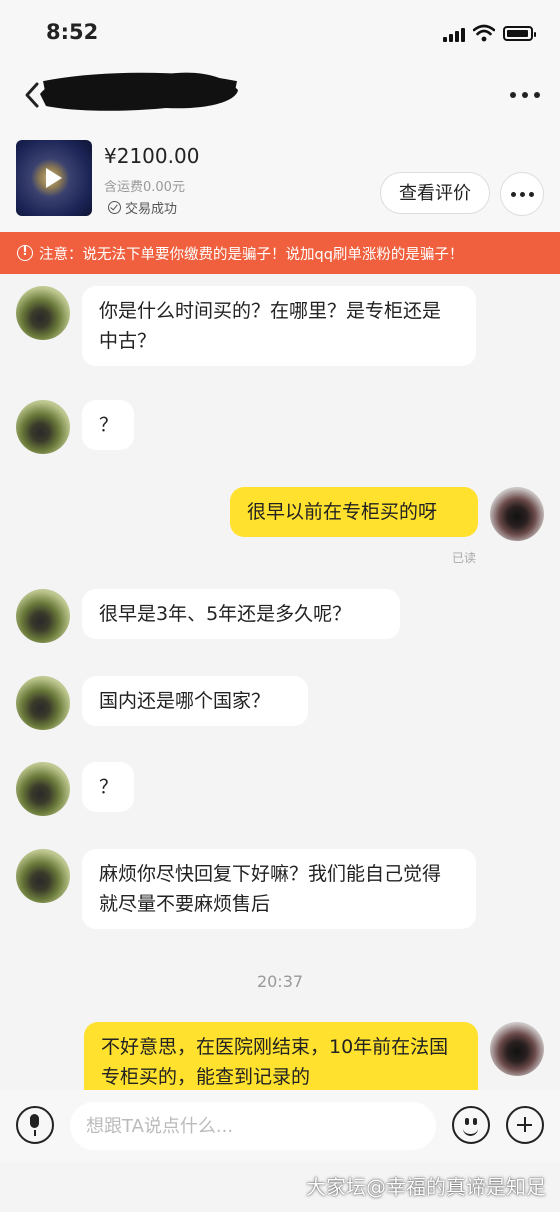  Describe the element at coordinates (144, 187) in the screenshot. I see `shipping-fee: 含运费0.00元` at that location.